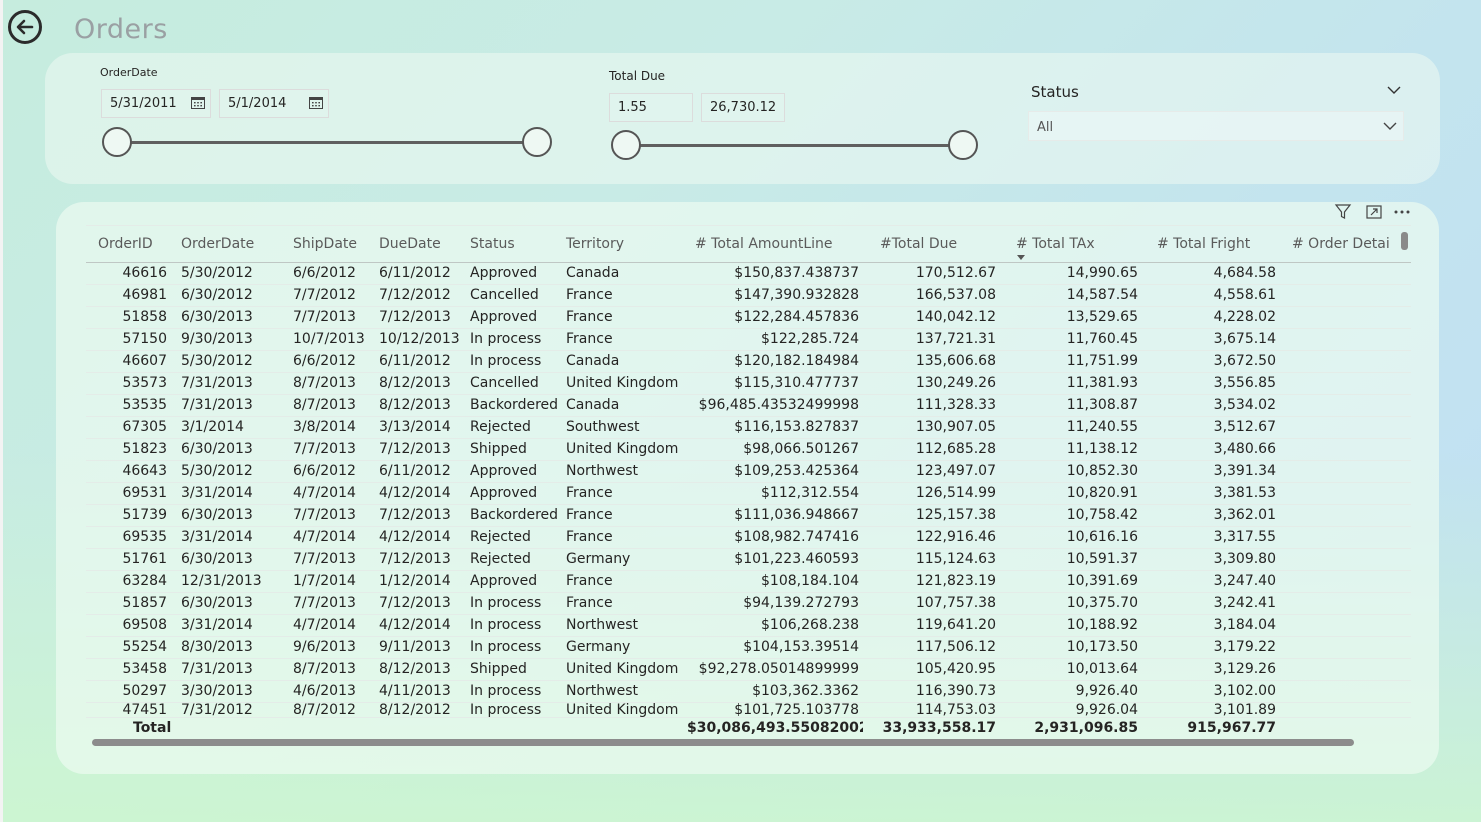  What do you see at coordinates (931, 710) in the screenshot?
I see `cell-total-due: 114,753.03` at bounding box center [931, 710].